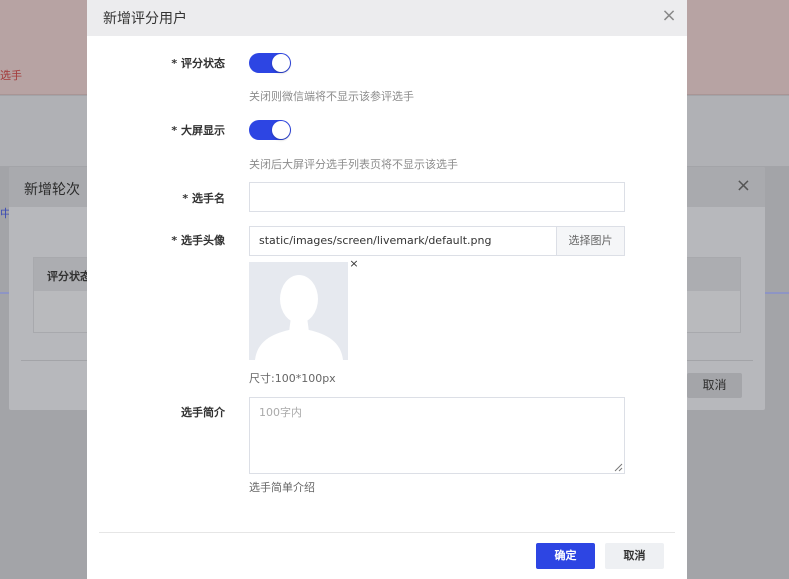  I want to click on cancel-button: 取消, so click(634, 556).